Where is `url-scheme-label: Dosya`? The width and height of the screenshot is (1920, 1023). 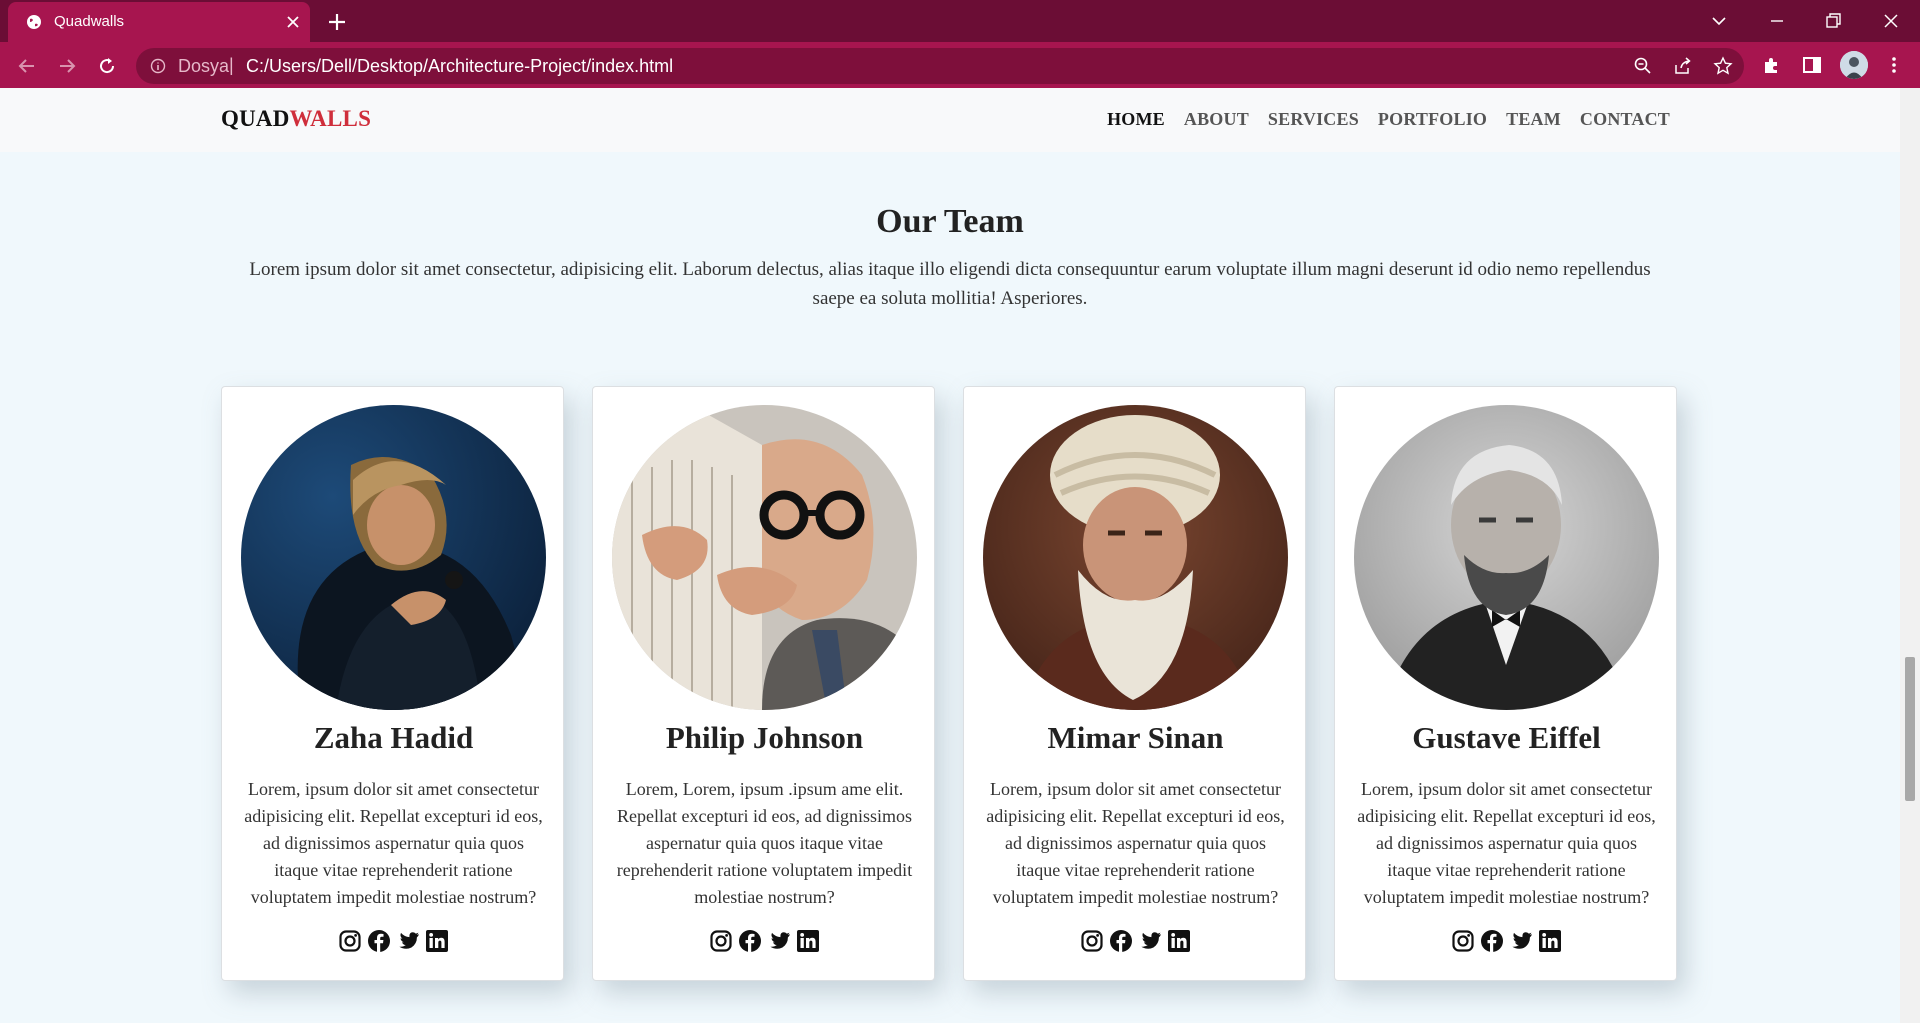
url-scheme-label: Dosya is located at coordinates (204, 66).